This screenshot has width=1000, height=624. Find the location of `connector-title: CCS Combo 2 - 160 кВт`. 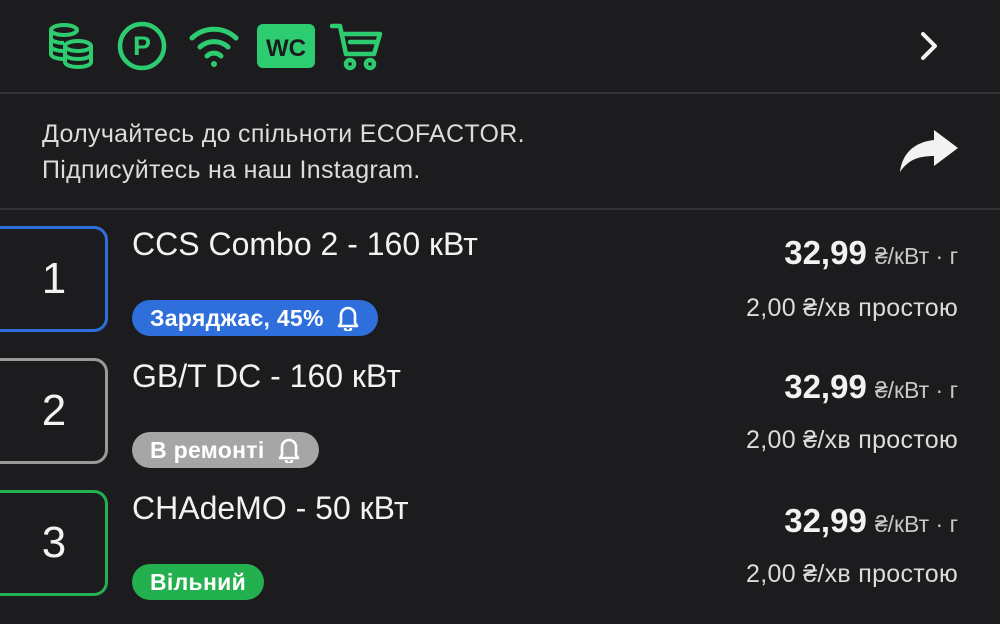

connector-title: CCS Combo 2 - 160 кВт is located at coordinates (305, 244).